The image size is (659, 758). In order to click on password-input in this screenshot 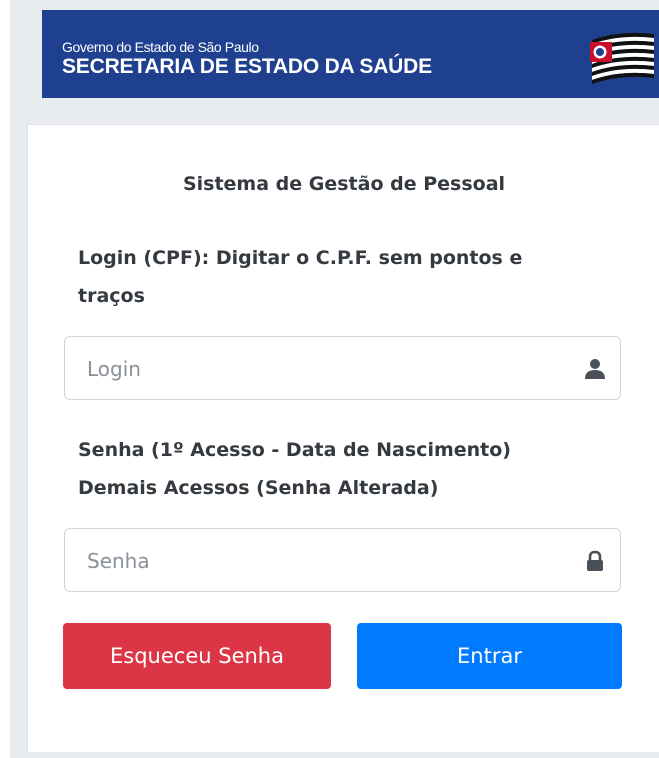, I will do `click(322, 561)`.